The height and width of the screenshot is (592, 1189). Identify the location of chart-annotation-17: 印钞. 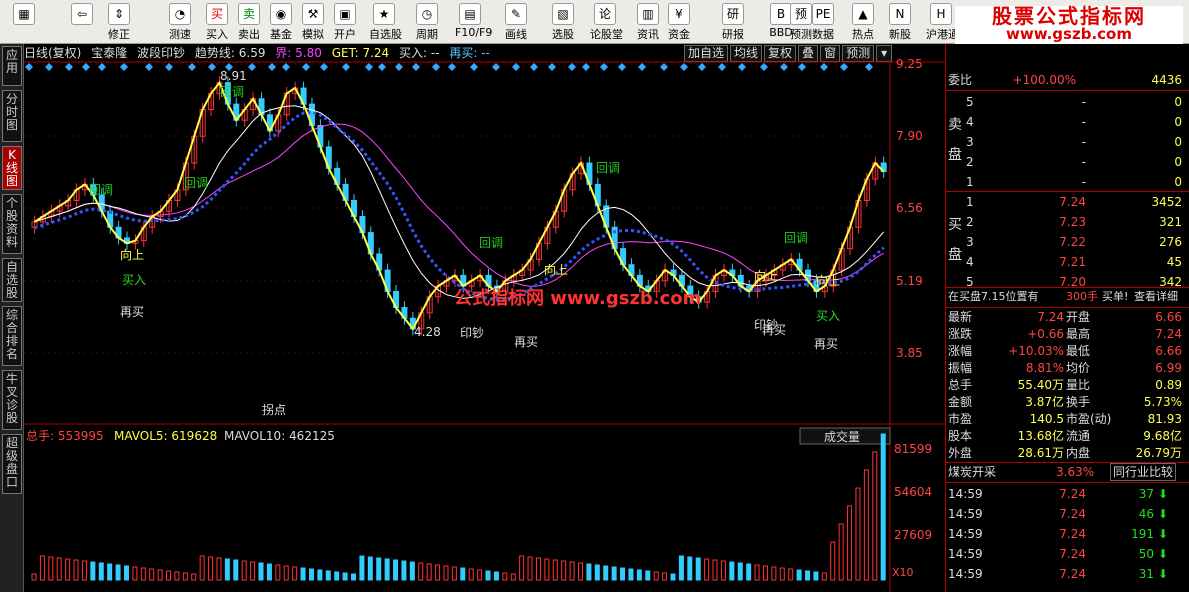
(766, 324).